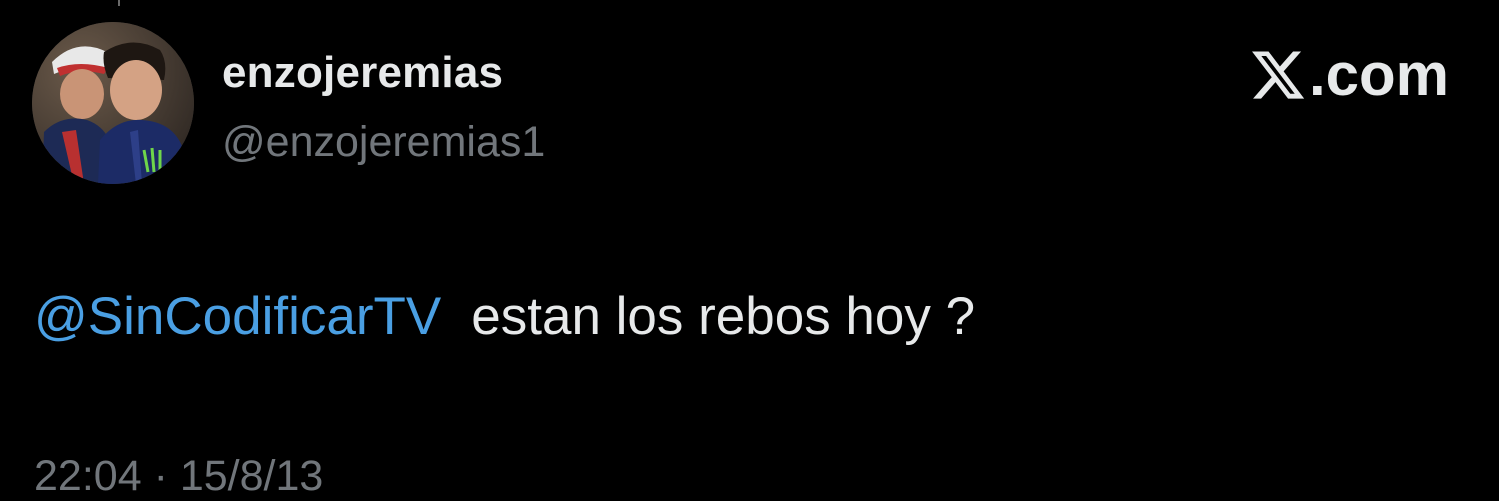  I want to click on avatar, so click(113, 103).